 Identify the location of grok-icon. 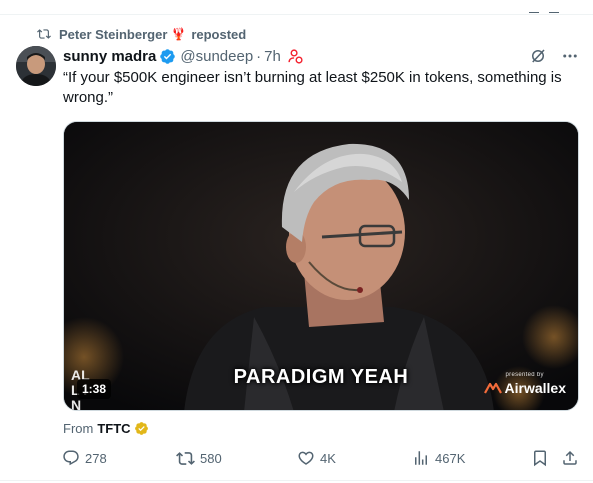
(538, 56).